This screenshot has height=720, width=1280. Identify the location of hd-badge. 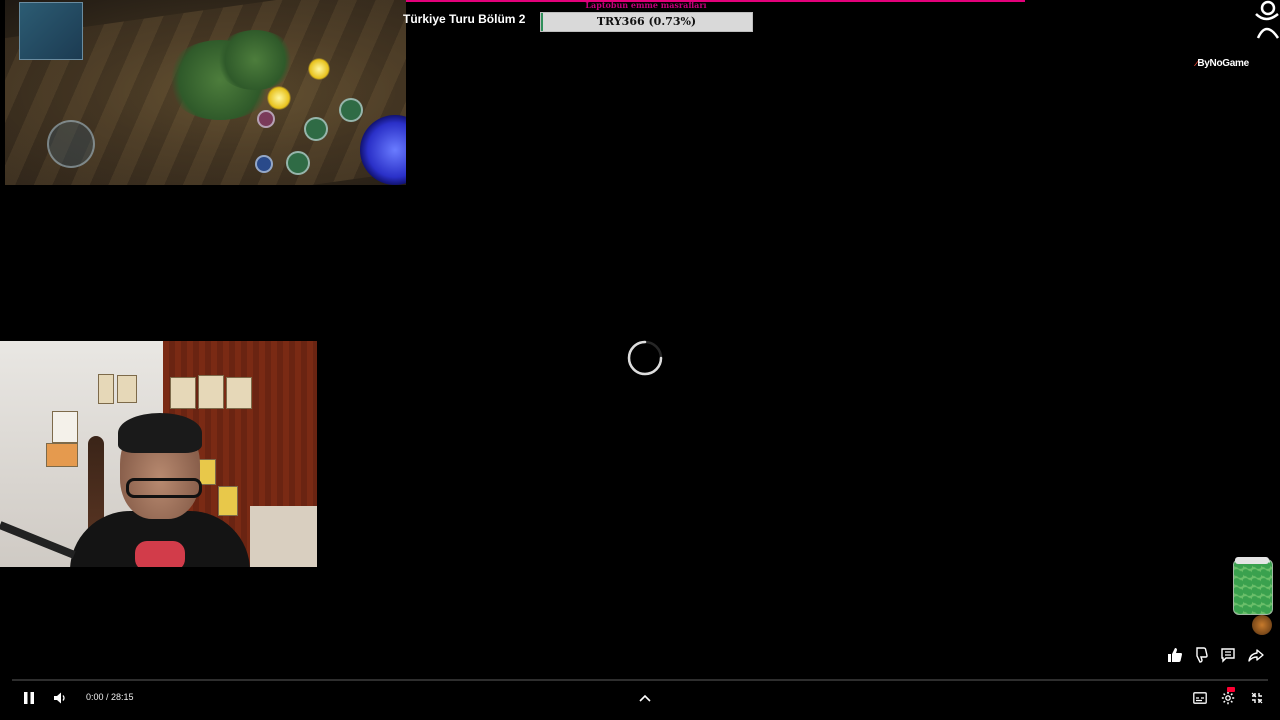
(1231, 689).